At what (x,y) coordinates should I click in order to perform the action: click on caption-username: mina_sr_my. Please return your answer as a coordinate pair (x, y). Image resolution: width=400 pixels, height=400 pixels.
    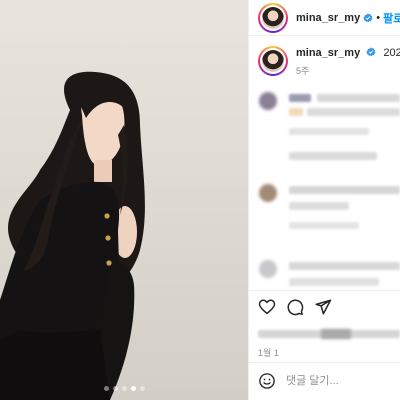
    Looking at the image, I should click on (328, 53).